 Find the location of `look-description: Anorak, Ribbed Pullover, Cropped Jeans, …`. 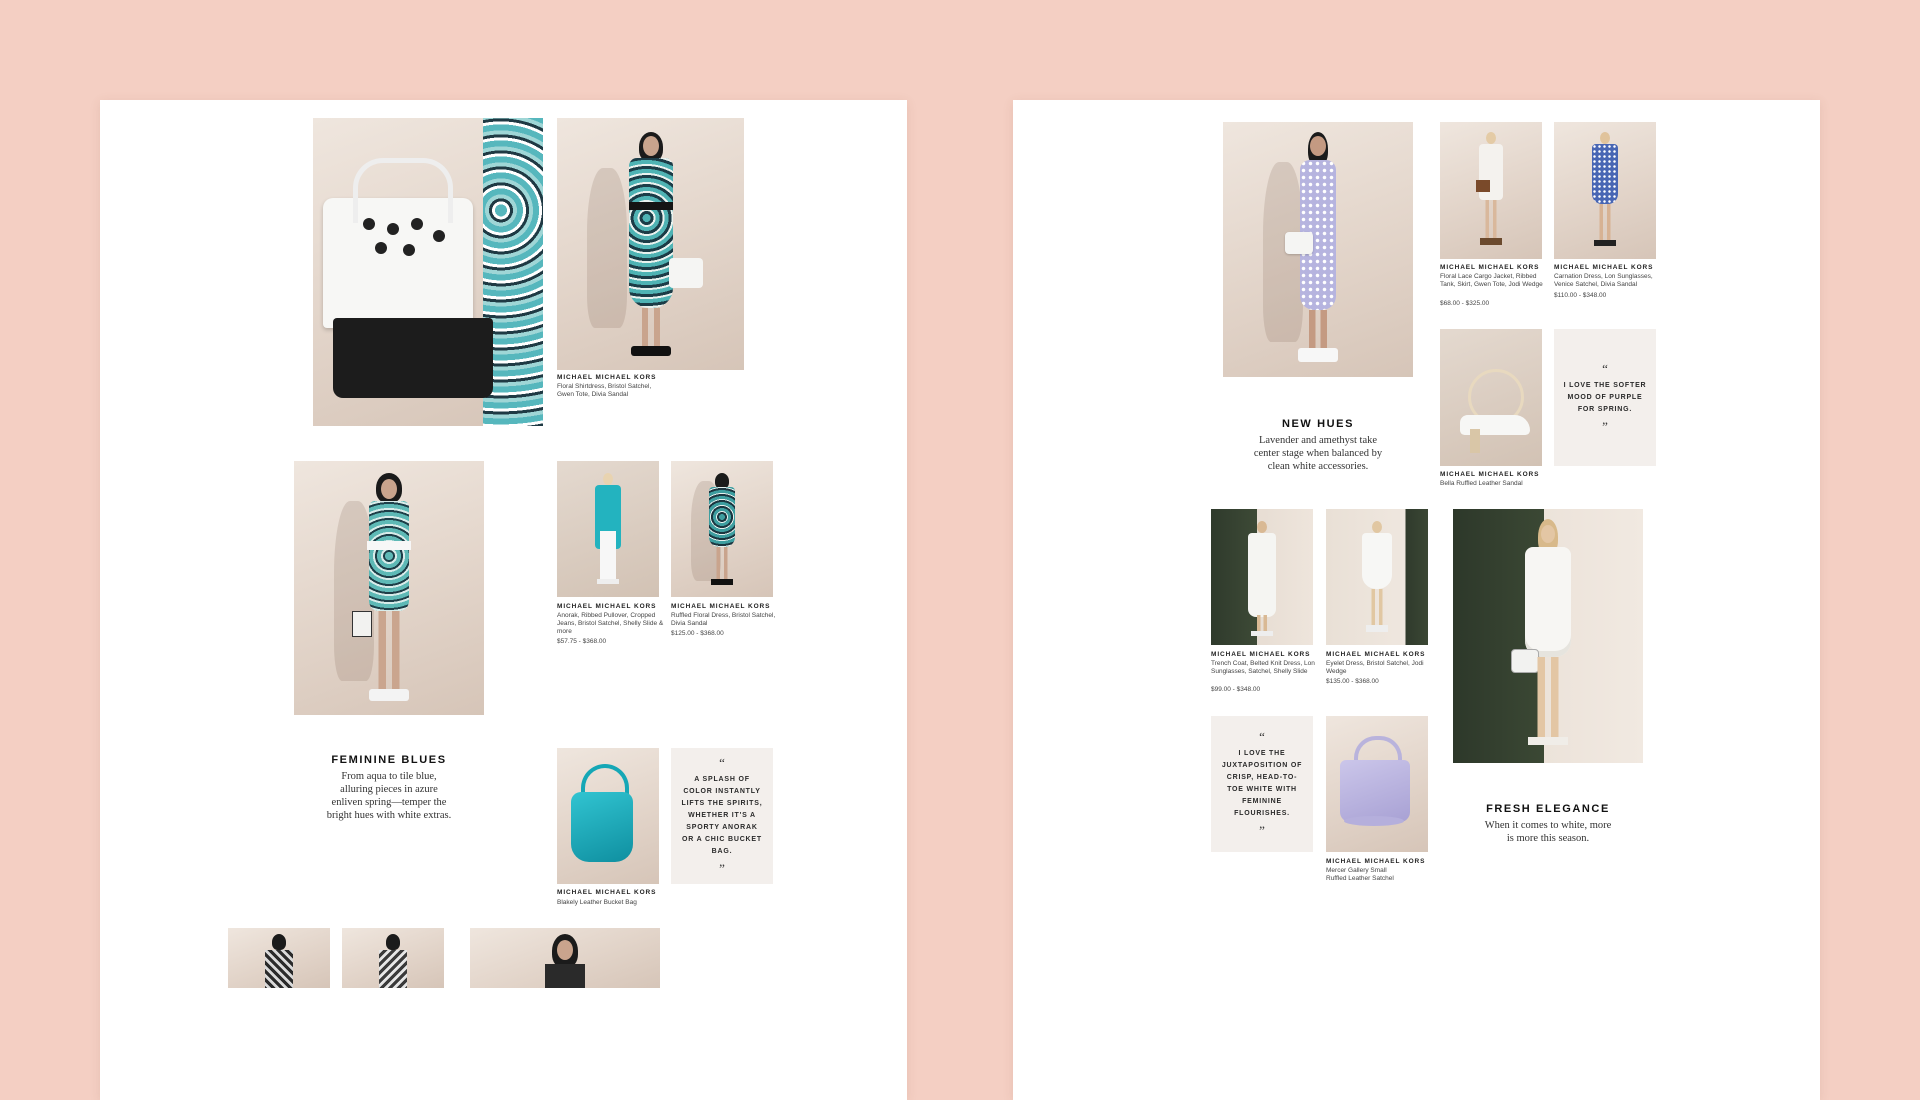

look-description: Anorak, Ribbed Pullover, Cropped Jeans, … is located at coordinates (610, 623).